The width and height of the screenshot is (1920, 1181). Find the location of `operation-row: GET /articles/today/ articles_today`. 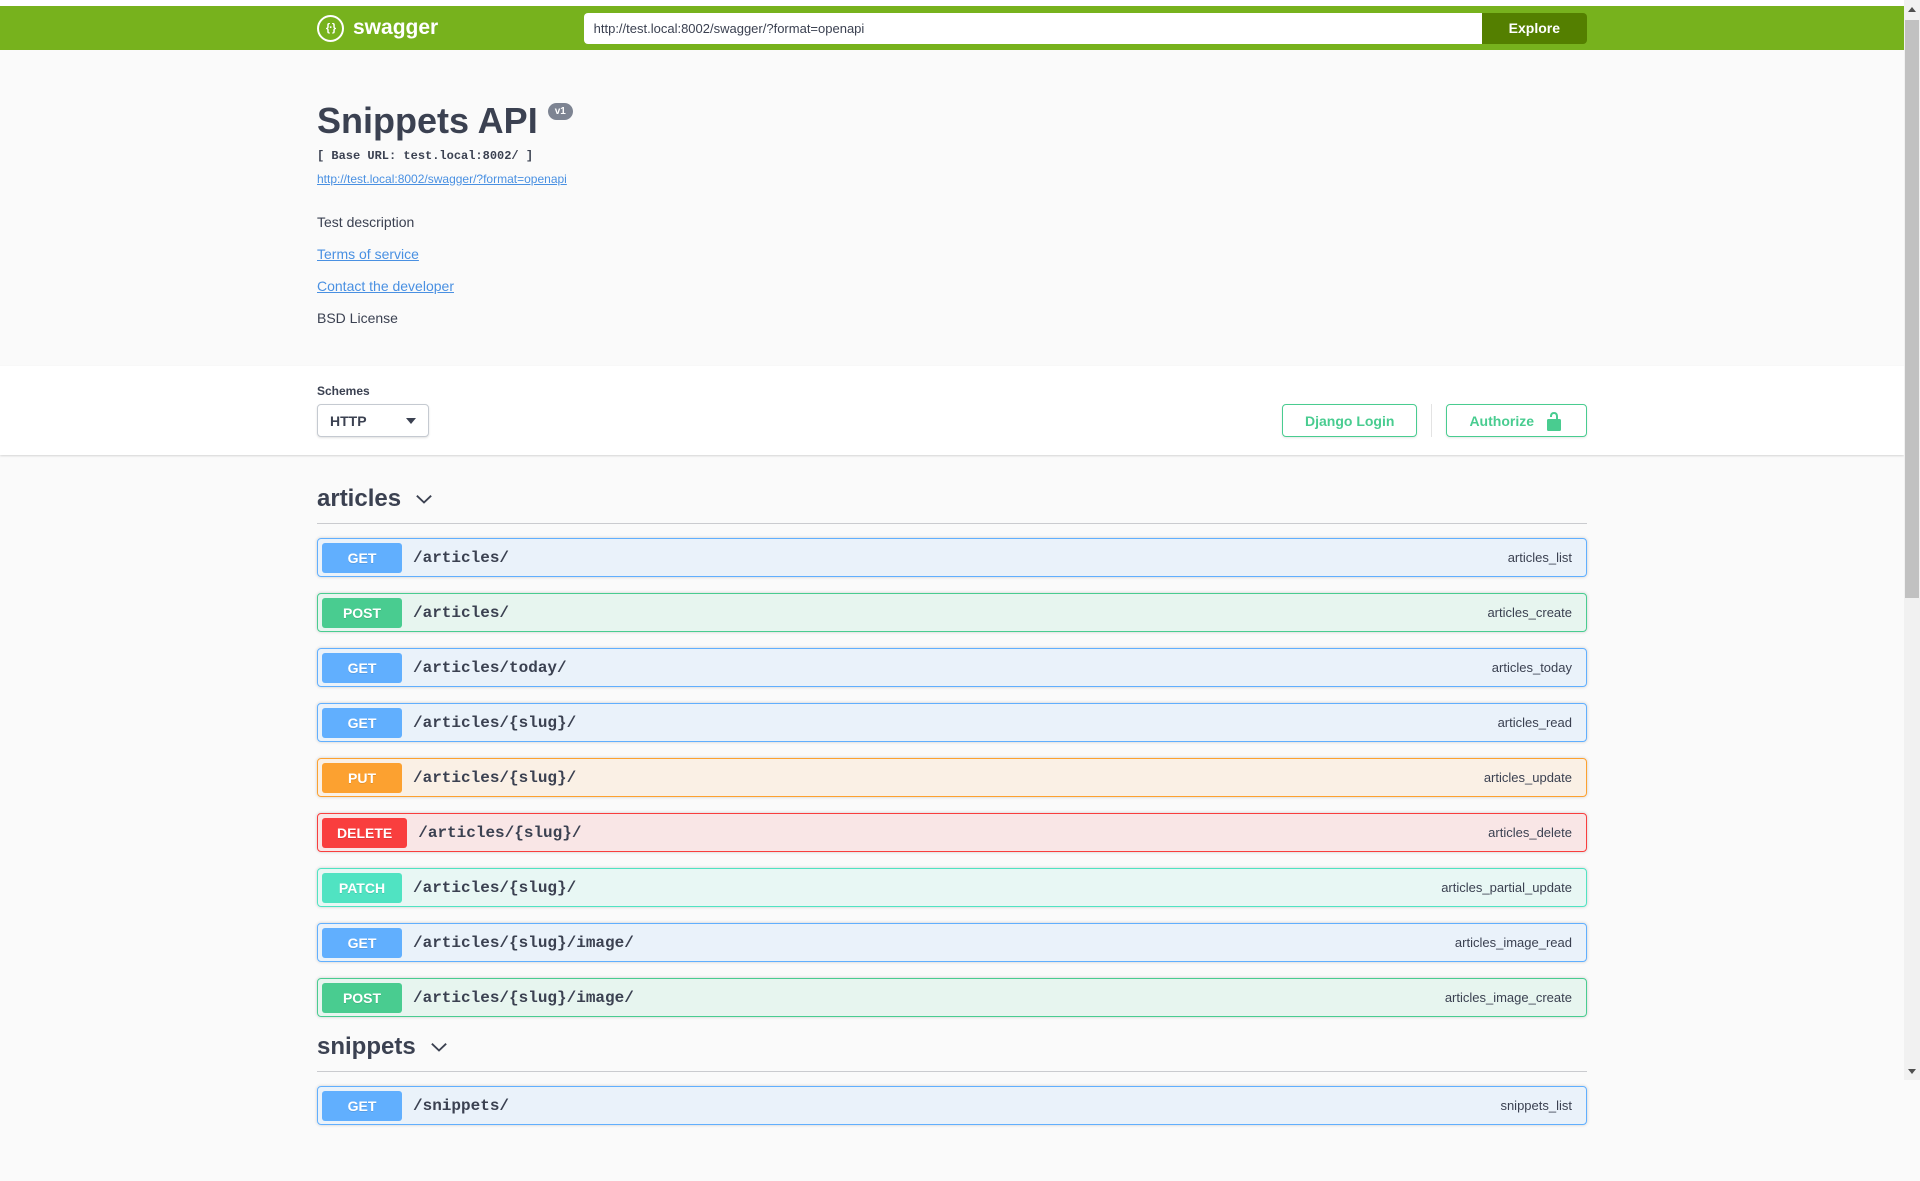

operation-row: GET /articles/today/ articles_today is located at coordinates (952, 667).